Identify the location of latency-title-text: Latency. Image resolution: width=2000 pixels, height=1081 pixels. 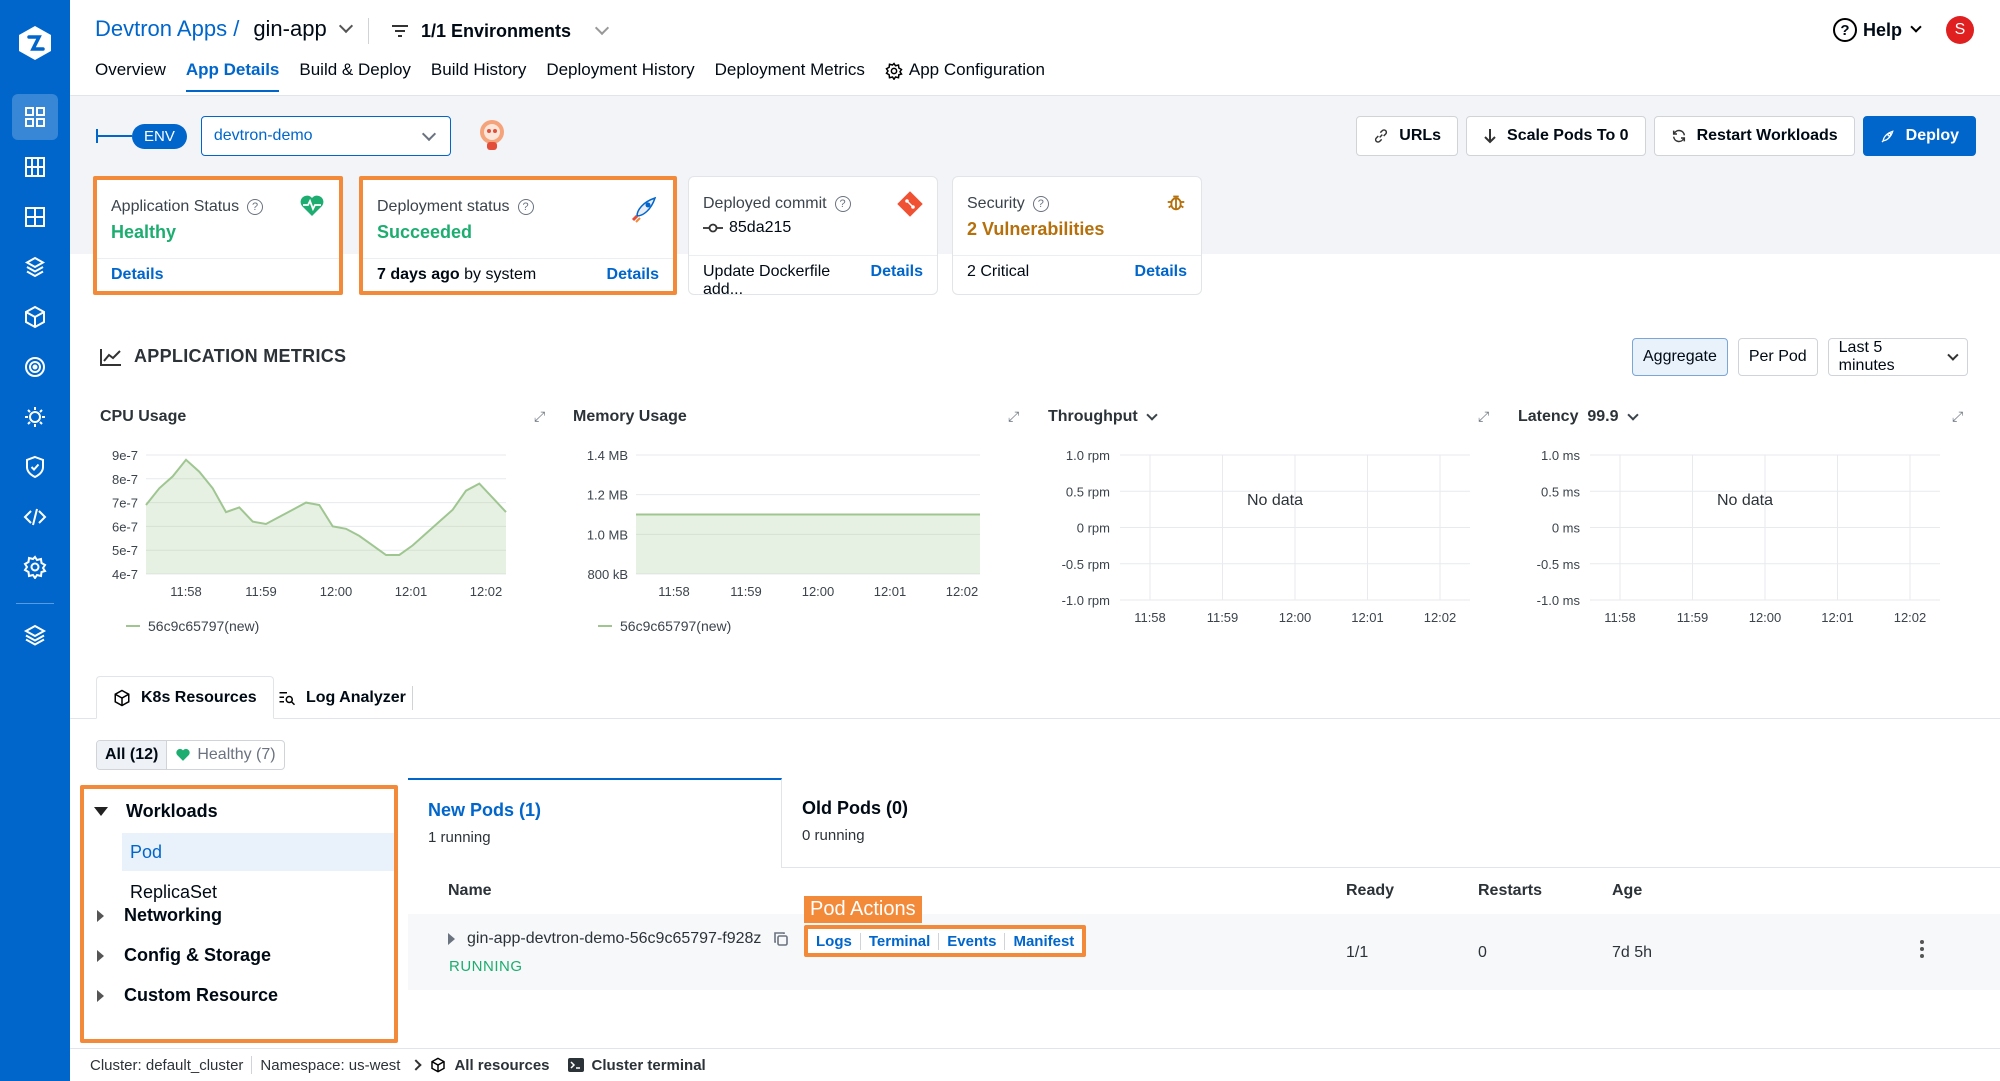
(1548, 416).